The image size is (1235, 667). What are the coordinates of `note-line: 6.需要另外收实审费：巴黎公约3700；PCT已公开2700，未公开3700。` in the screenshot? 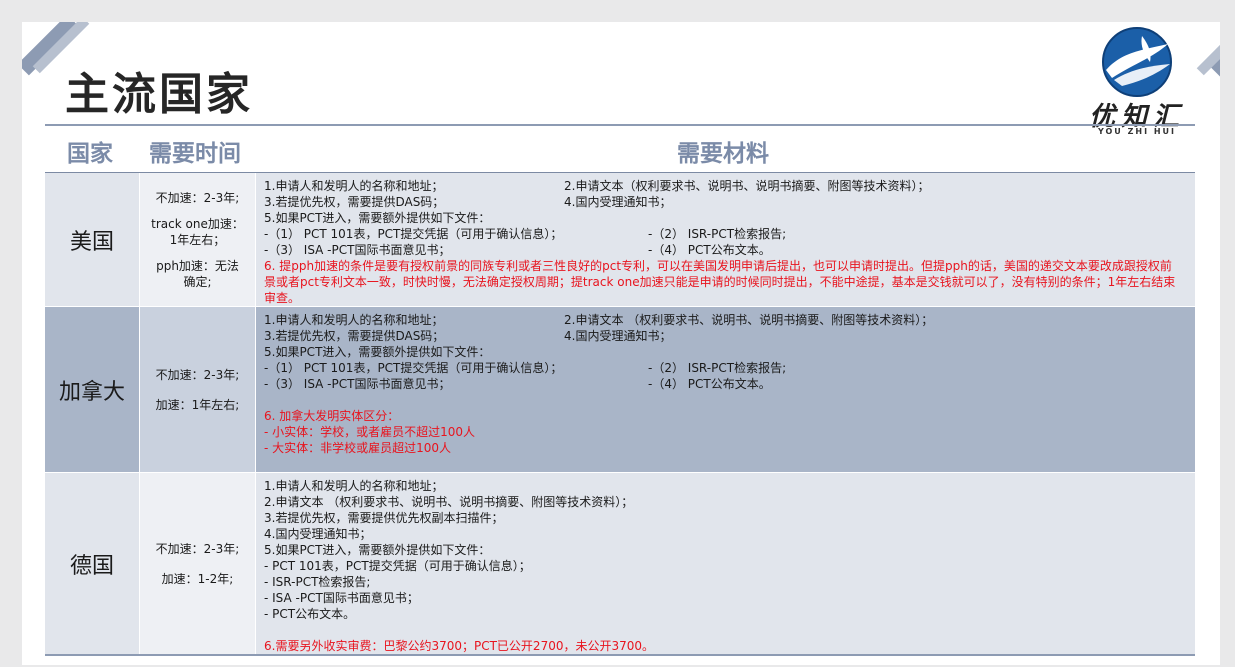 It's located at (459, 646).